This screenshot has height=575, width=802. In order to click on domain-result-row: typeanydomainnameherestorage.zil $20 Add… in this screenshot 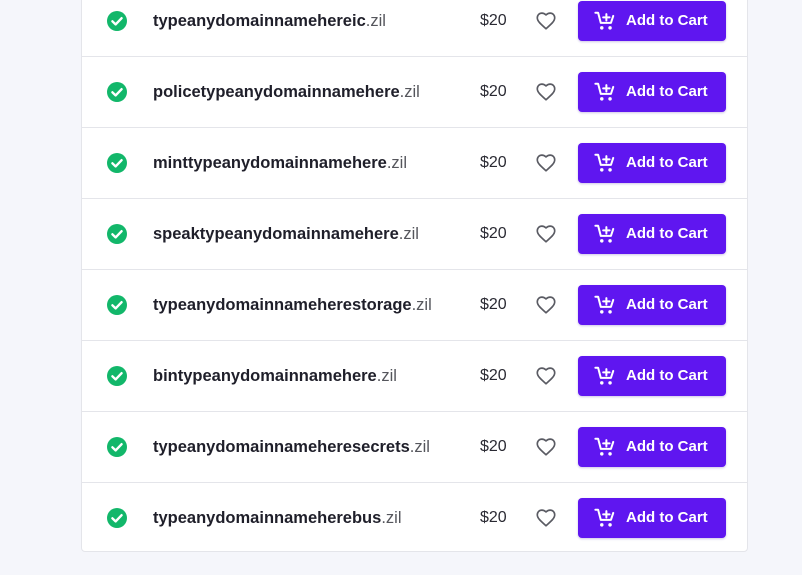, I will do `click(414, 305)`.